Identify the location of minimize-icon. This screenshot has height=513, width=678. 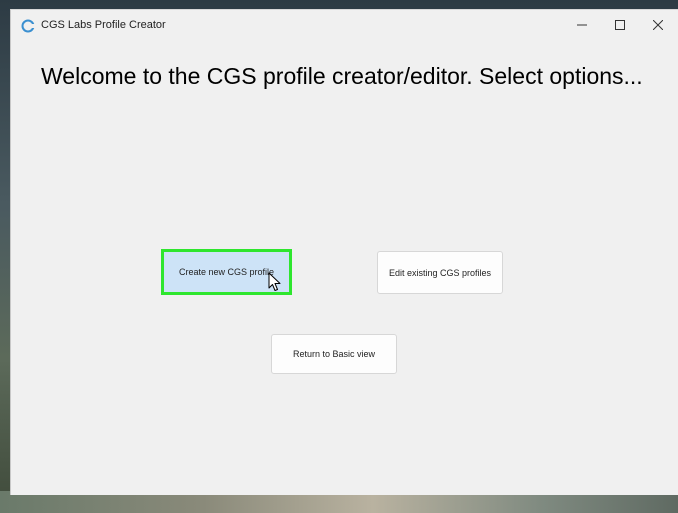
(582, 25).